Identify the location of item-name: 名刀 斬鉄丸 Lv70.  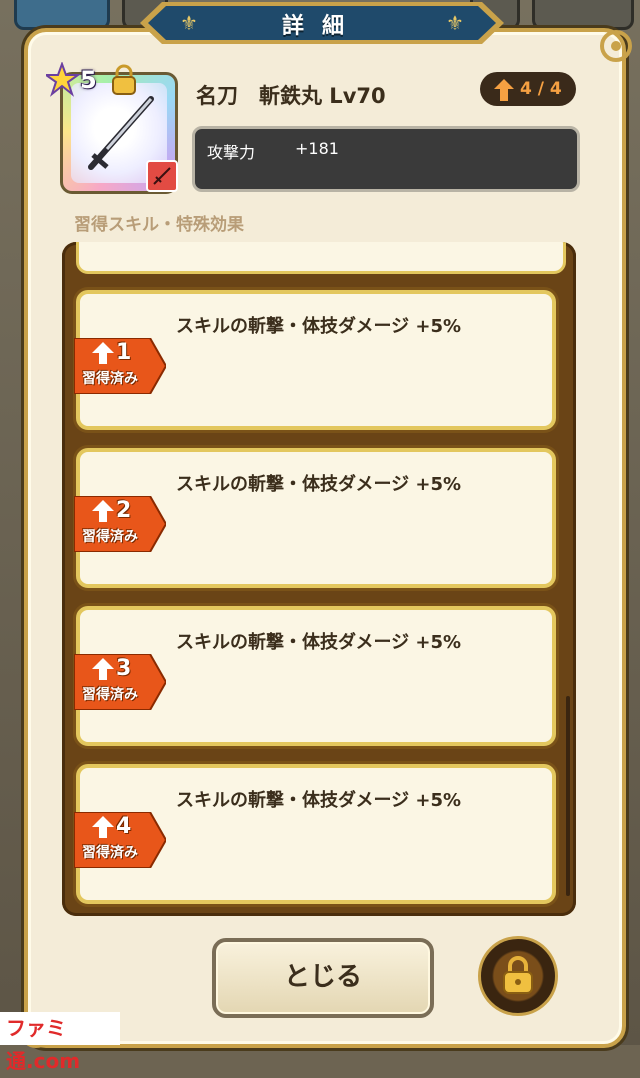
(291, 96).